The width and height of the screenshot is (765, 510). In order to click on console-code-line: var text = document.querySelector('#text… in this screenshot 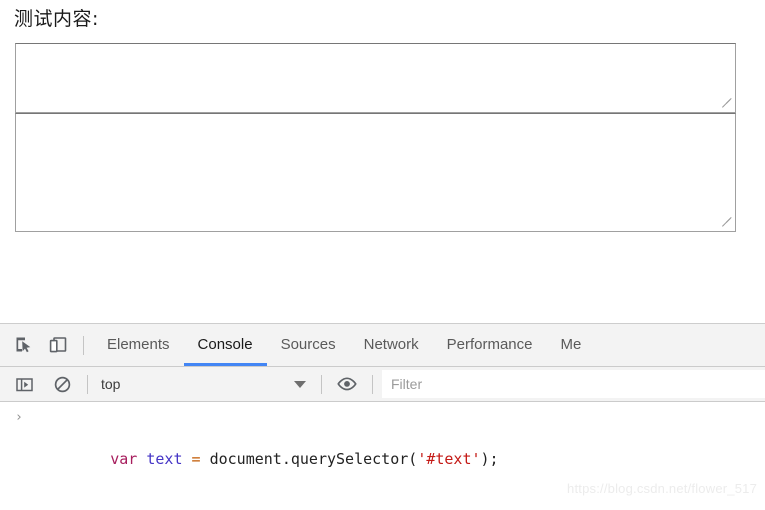, I will do `click(304, 459)`.